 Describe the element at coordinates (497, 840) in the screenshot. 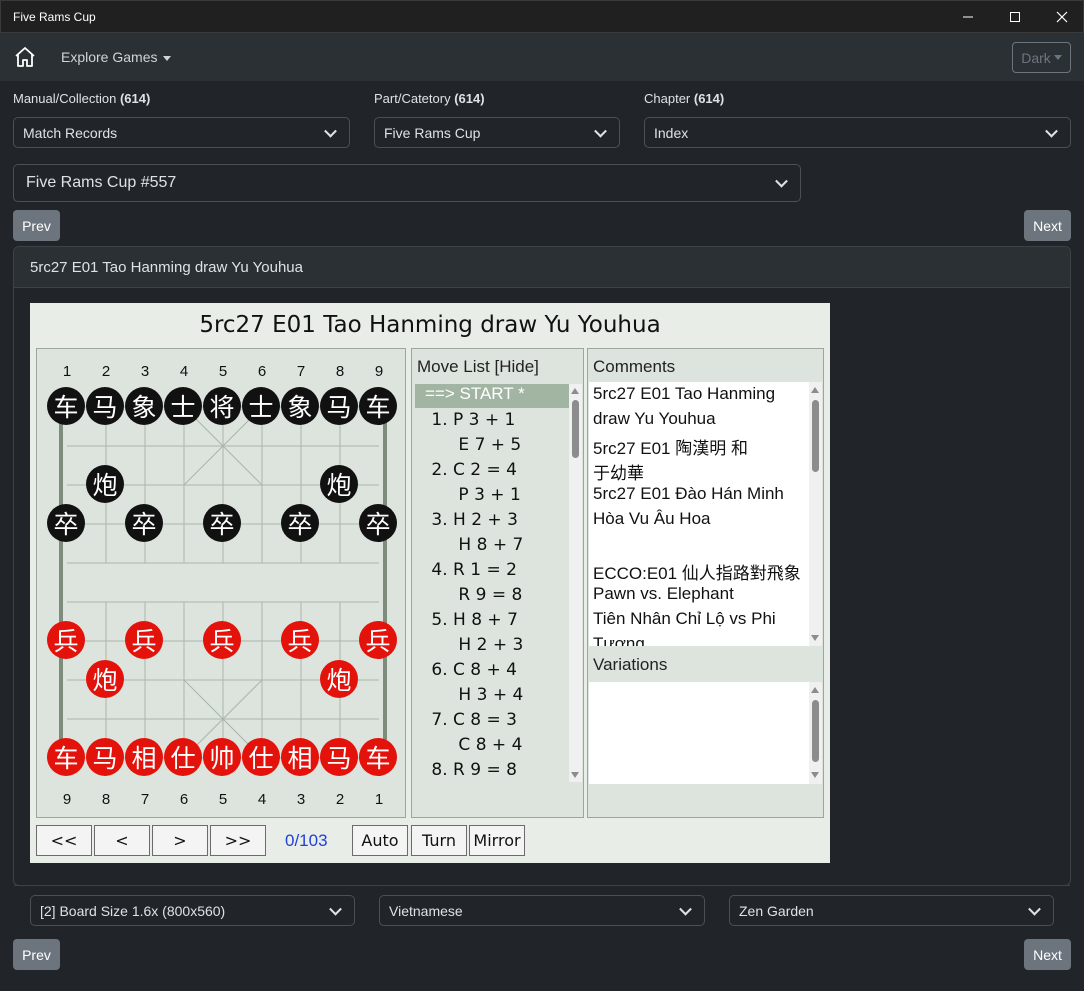

I see `mirror-button: Mirror` at that location.